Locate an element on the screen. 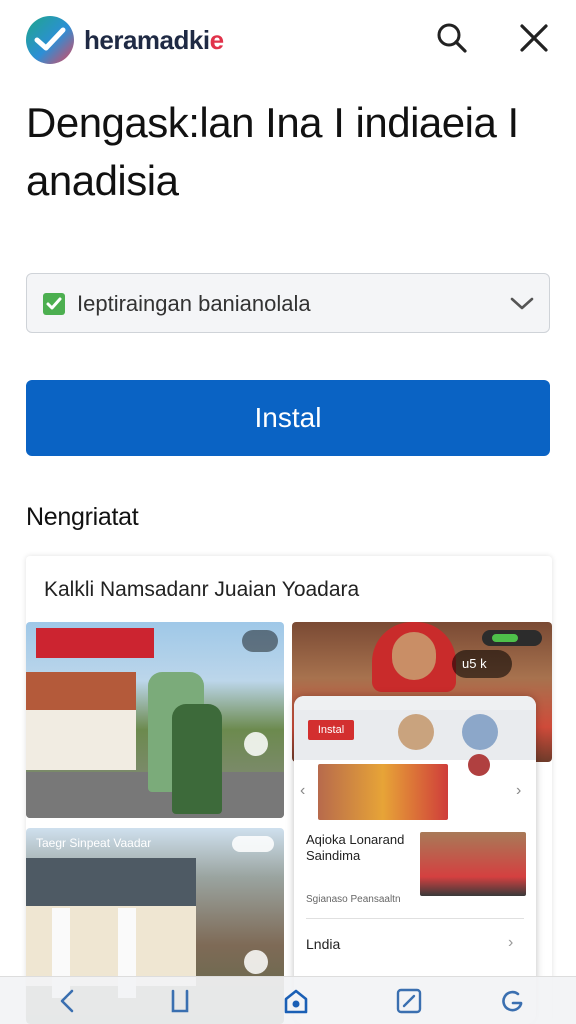 Image resolution: width=576 pixels, height=1024 pixels. screenshot-photo-street is located at coordinates (155, 720).